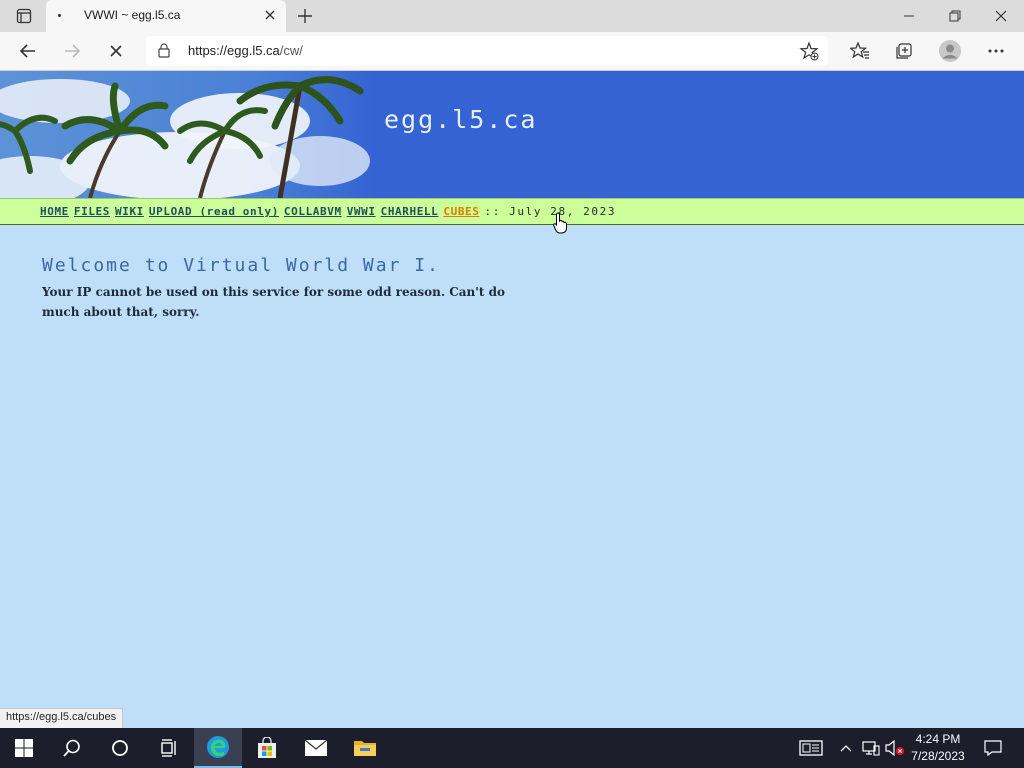 Image resolution: width=1024 pixels, height=768 pixels. I want to click on file-explorer-taskbar-icon, so click(365, 748).